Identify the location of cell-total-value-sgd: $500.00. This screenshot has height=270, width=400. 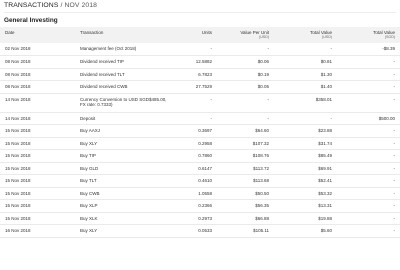
(386, 118).